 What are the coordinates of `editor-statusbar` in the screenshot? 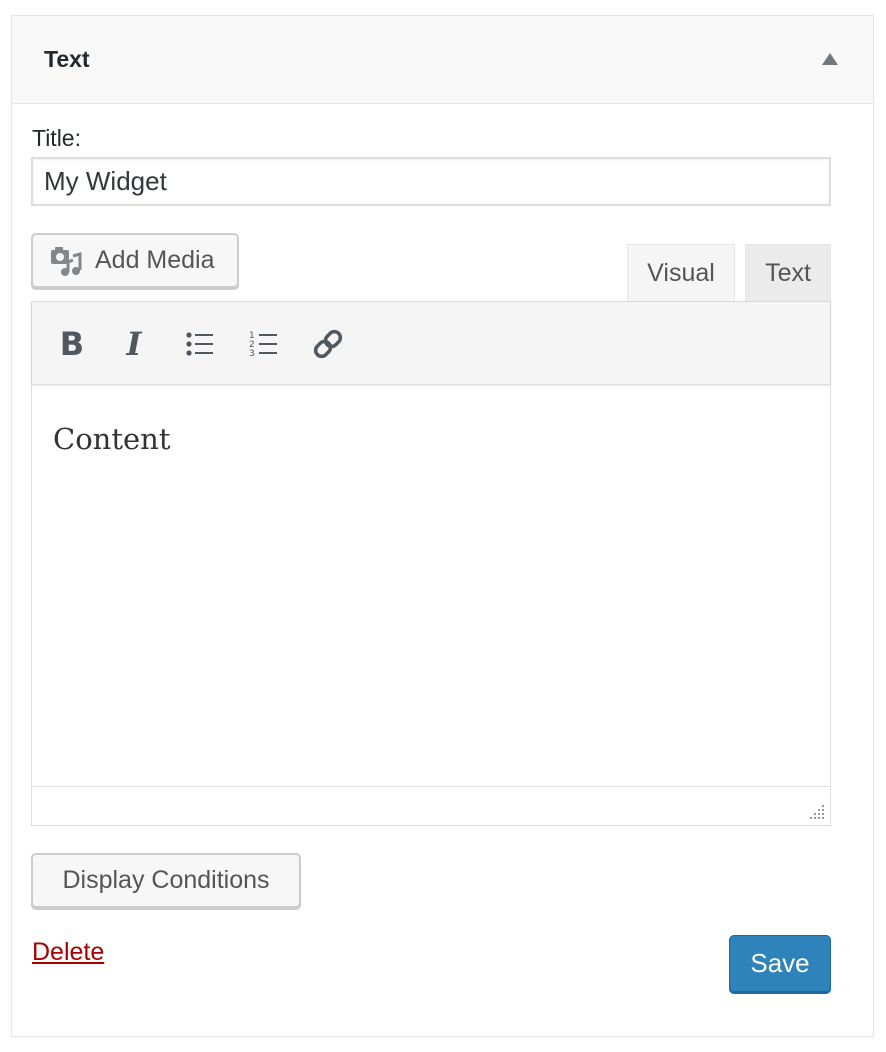 It's located at (431, 805).